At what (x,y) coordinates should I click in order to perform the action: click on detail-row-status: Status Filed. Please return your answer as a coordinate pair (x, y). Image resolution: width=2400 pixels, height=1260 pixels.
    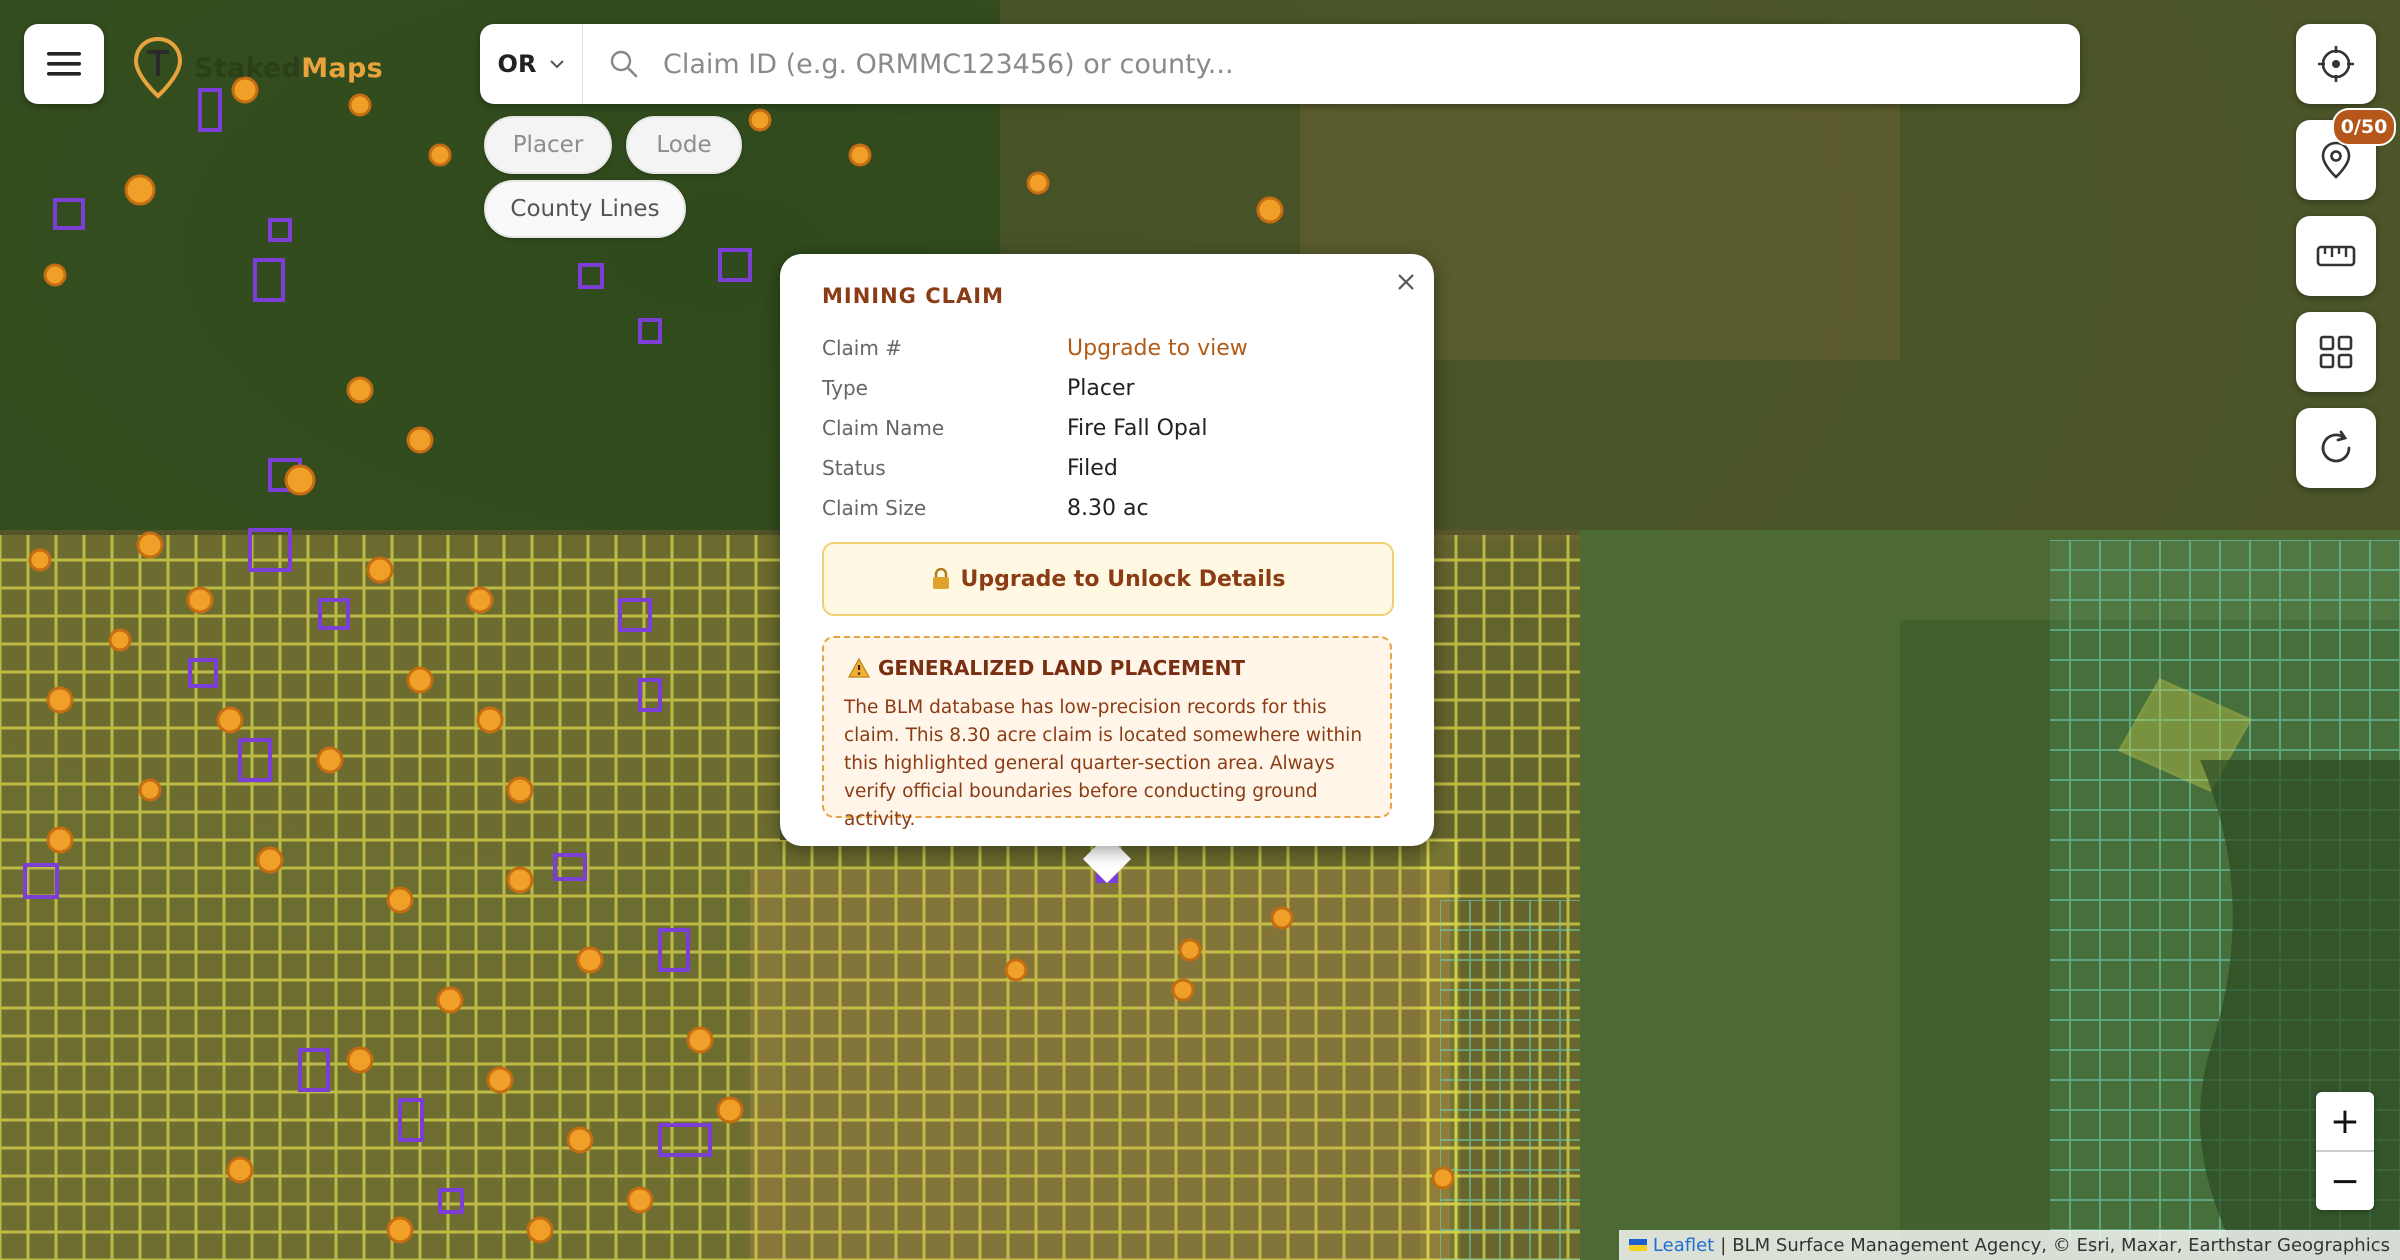
    Looking at the image, I should click on (1107, 468).